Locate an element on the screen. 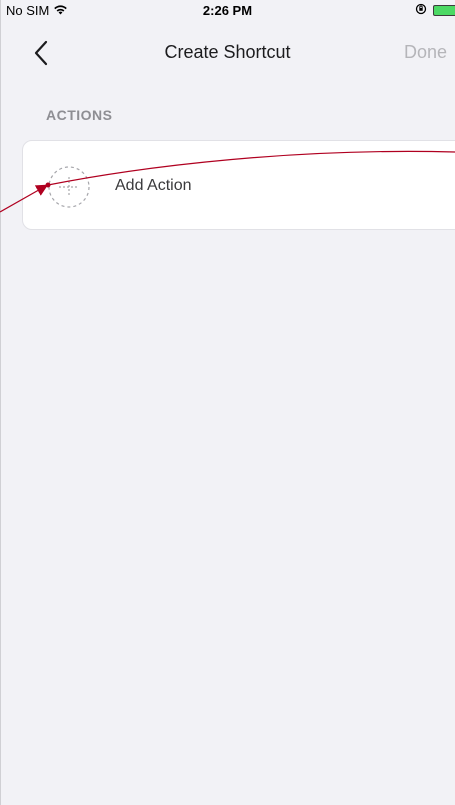 Image resolution: width=455 pixels, height=805 pixels. nav-bar: Create Shortcut Done is located at coordinates (227, 53).